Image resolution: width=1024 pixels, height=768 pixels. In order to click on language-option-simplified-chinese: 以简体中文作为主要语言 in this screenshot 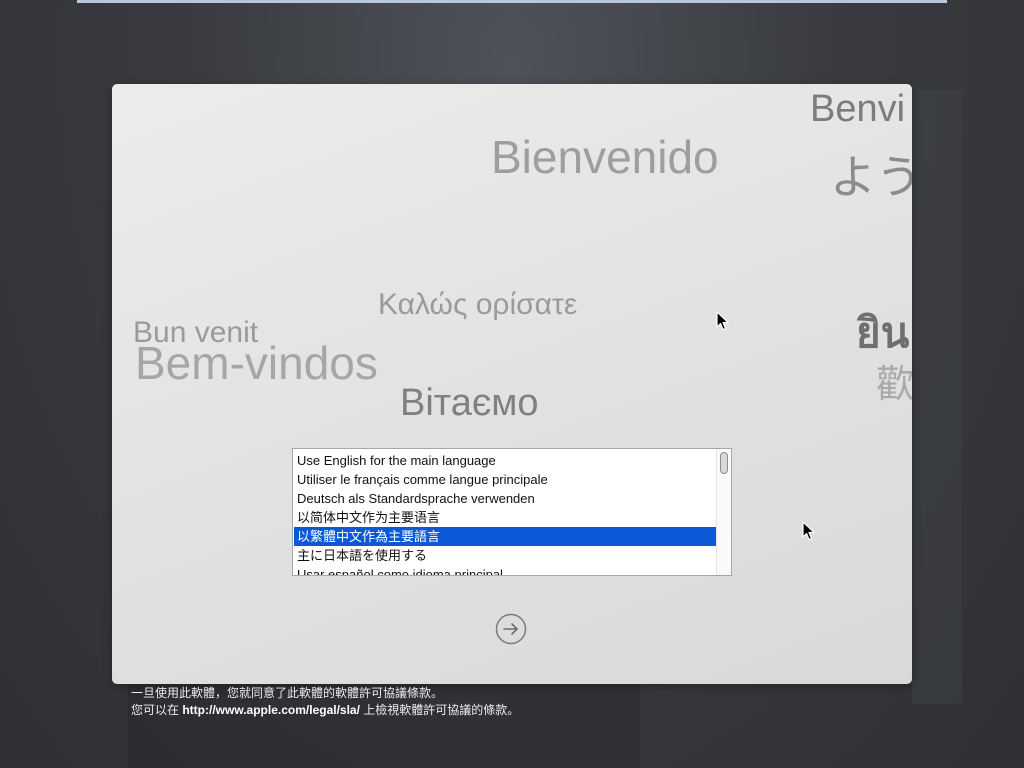, I will do `click(505, 517)`.